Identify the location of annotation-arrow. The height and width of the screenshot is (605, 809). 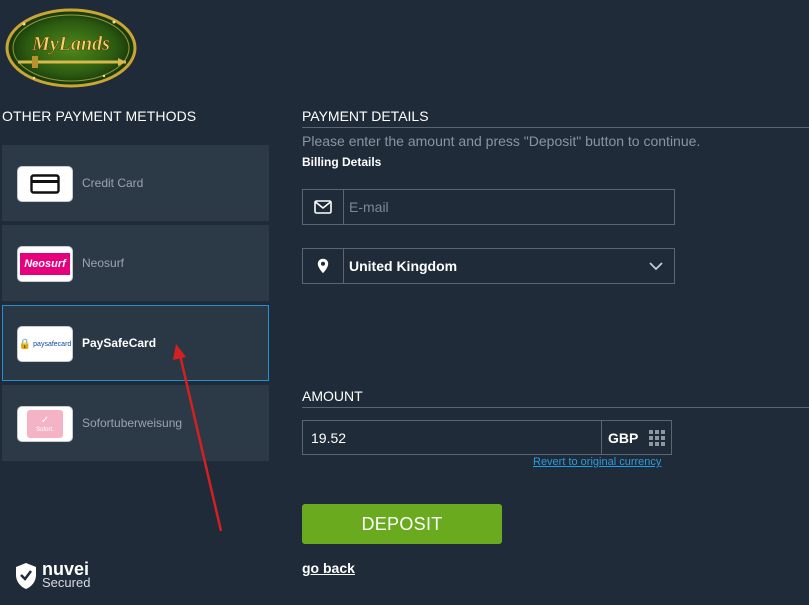
(198, 438).